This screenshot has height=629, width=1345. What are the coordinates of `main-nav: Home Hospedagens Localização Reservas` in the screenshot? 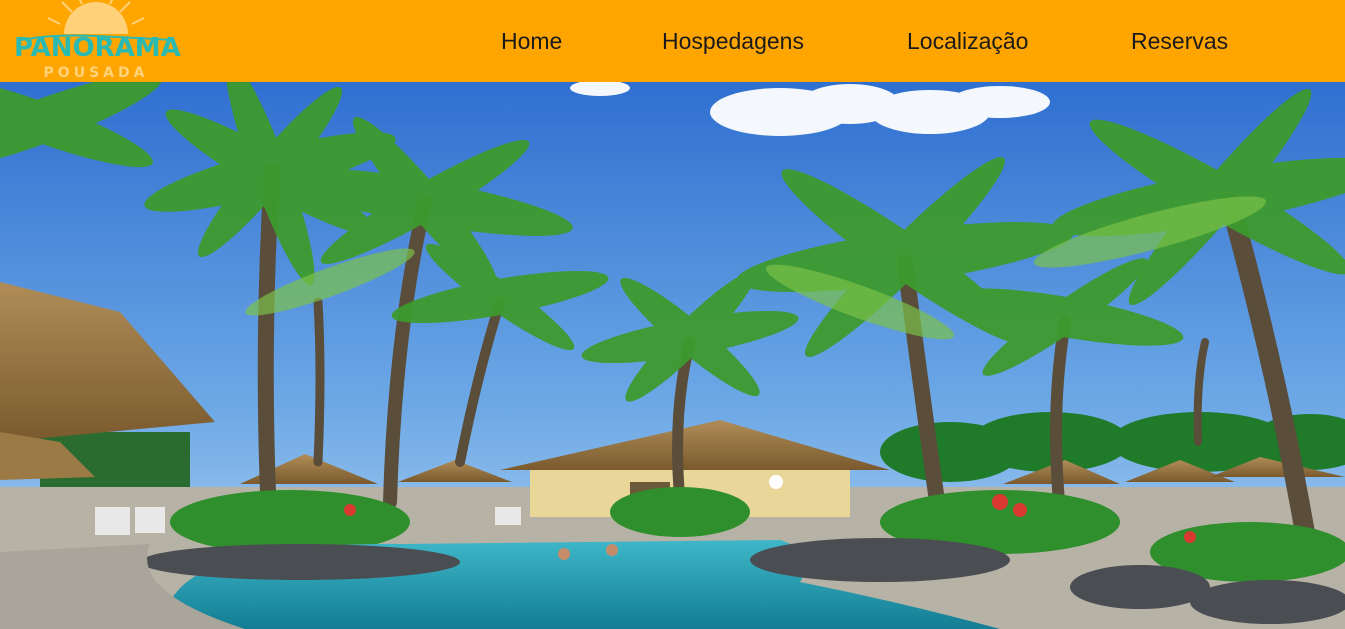 It's located at (672, 41).